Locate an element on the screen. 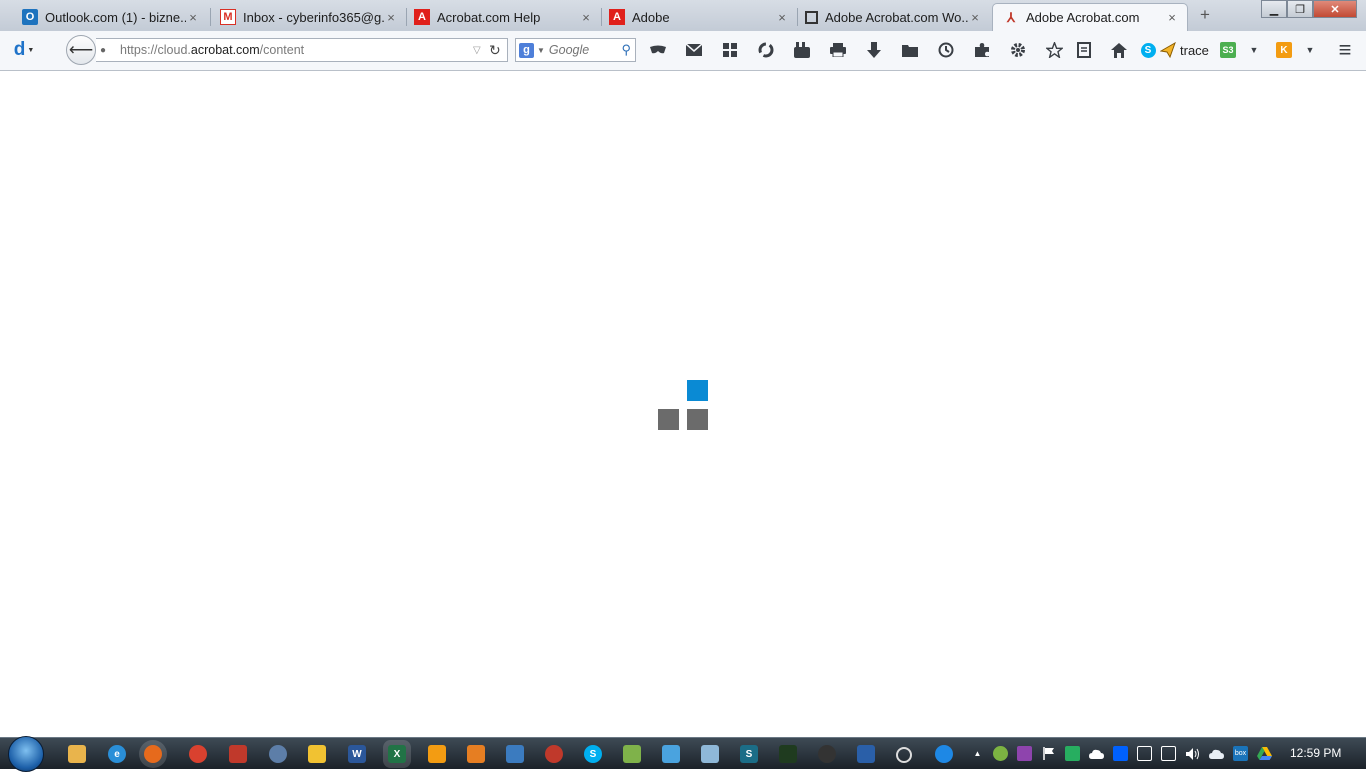 The height and width of the screenshot is (772, 1366). explorer-icon is located at coordinates (77, 754).